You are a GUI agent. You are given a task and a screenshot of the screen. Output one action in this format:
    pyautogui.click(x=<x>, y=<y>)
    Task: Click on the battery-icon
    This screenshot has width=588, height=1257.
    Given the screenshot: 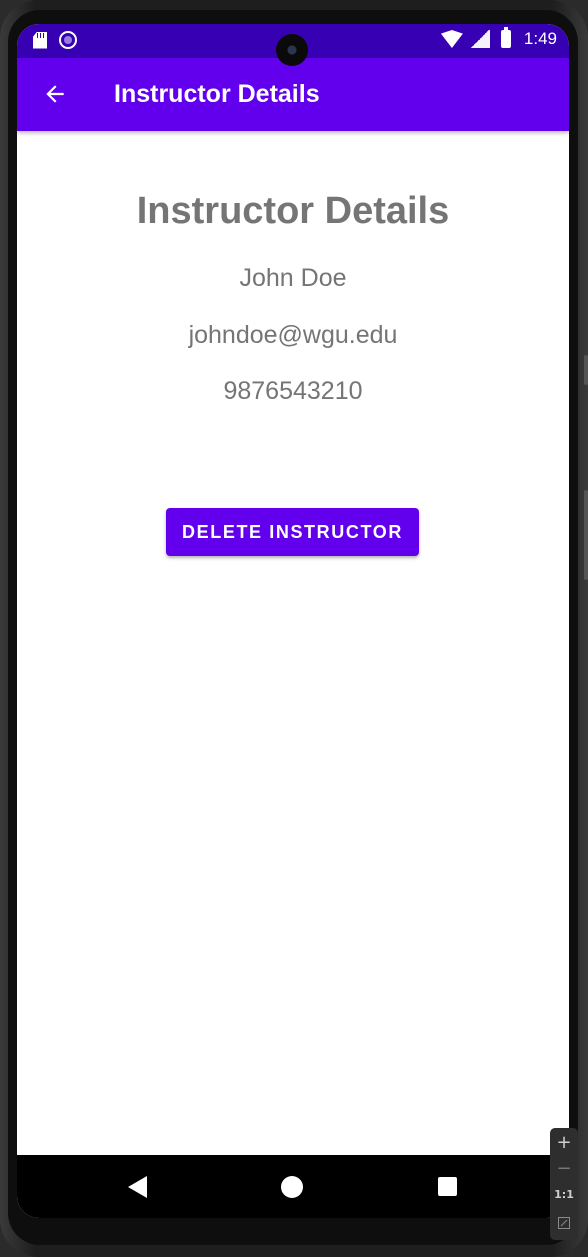 What is the action you would take?
    pyautogui.click(x=505, y=37)
    